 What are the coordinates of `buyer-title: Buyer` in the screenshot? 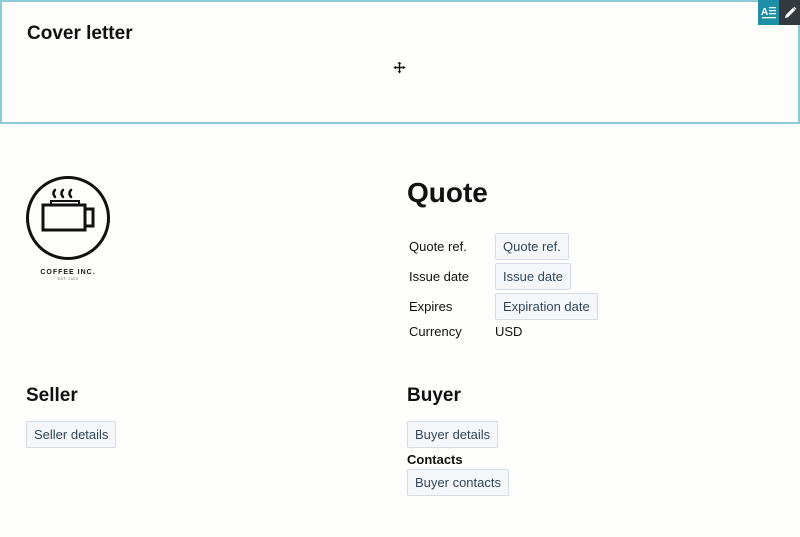 It's located at (434, 395).